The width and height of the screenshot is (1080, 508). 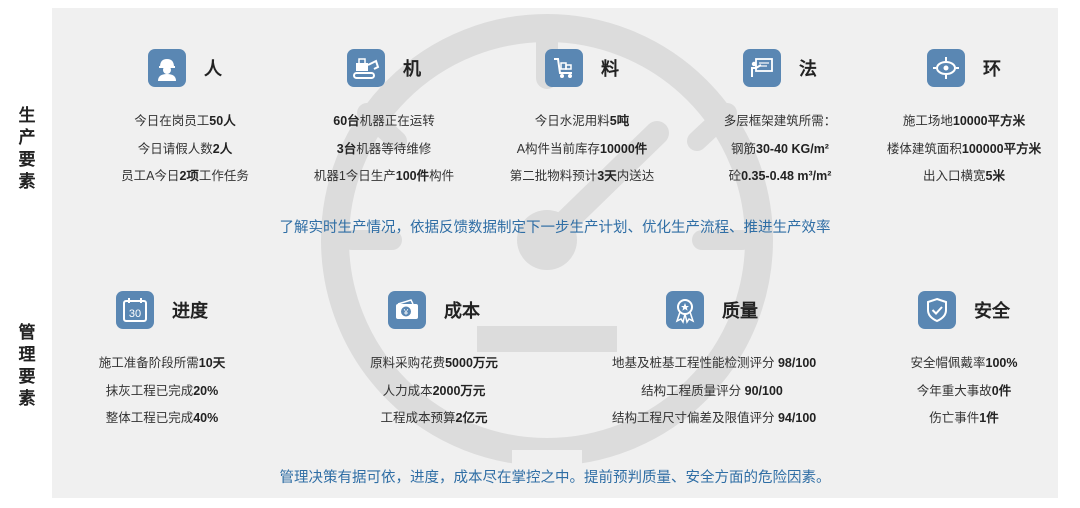 What do you see at coordinates (27, 115) in the screenshot?
I see `side-char: 生` at bounding box center [27, 115].